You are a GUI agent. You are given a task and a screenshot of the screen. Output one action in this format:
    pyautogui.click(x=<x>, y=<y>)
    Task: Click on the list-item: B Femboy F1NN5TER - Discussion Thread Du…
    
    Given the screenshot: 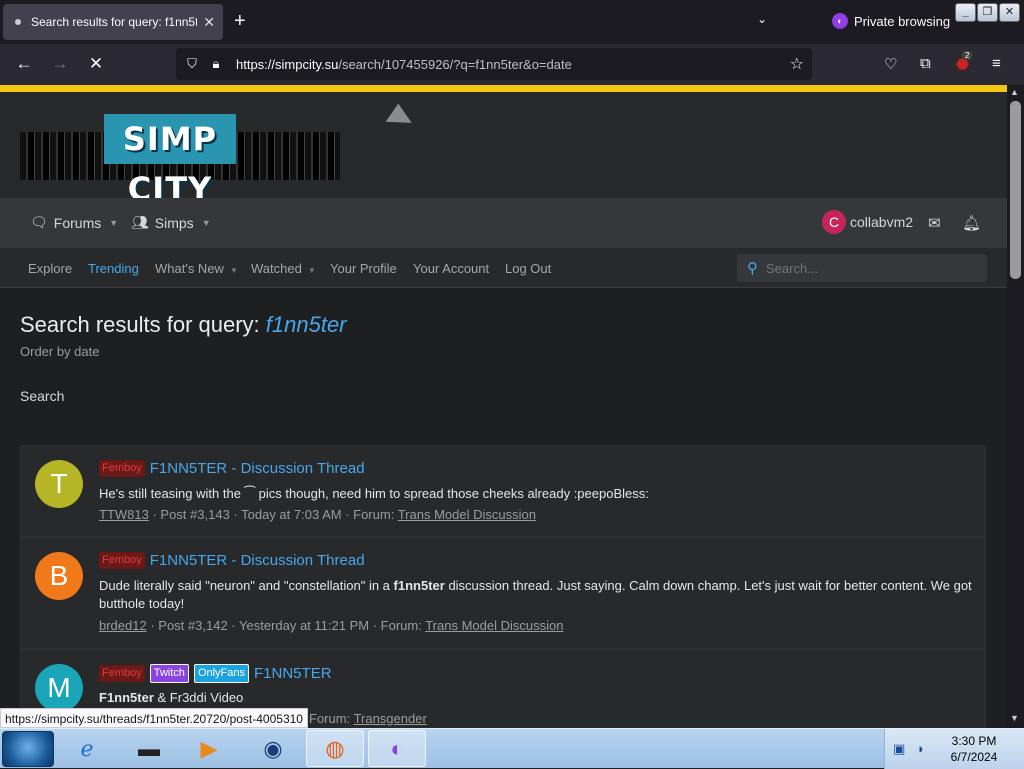 What is the action you would take?
    pyautogui.click(x=503, y=594)
    